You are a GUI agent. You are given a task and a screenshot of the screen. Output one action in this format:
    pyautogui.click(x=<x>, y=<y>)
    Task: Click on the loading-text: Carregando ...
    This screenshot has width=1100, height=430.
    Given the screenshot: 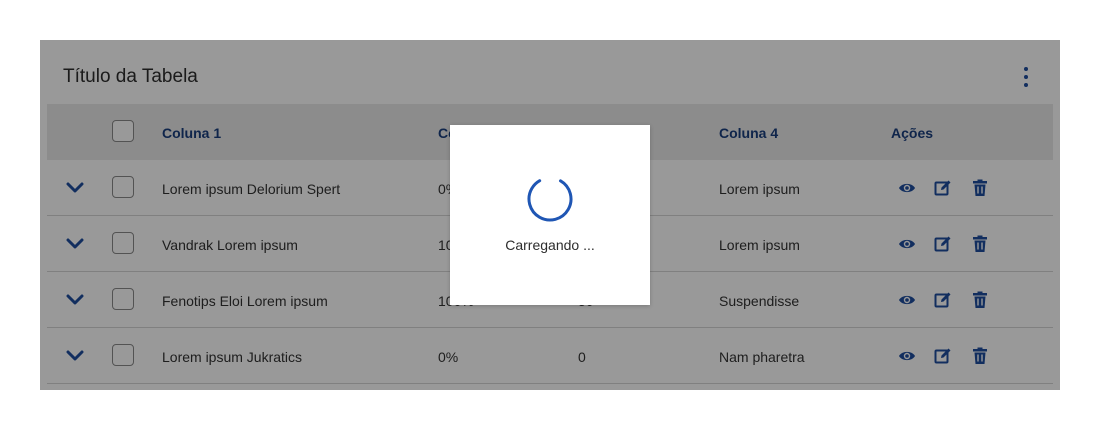 What is the action you would take?
    pyautogui.click(x=550, y=245)
    